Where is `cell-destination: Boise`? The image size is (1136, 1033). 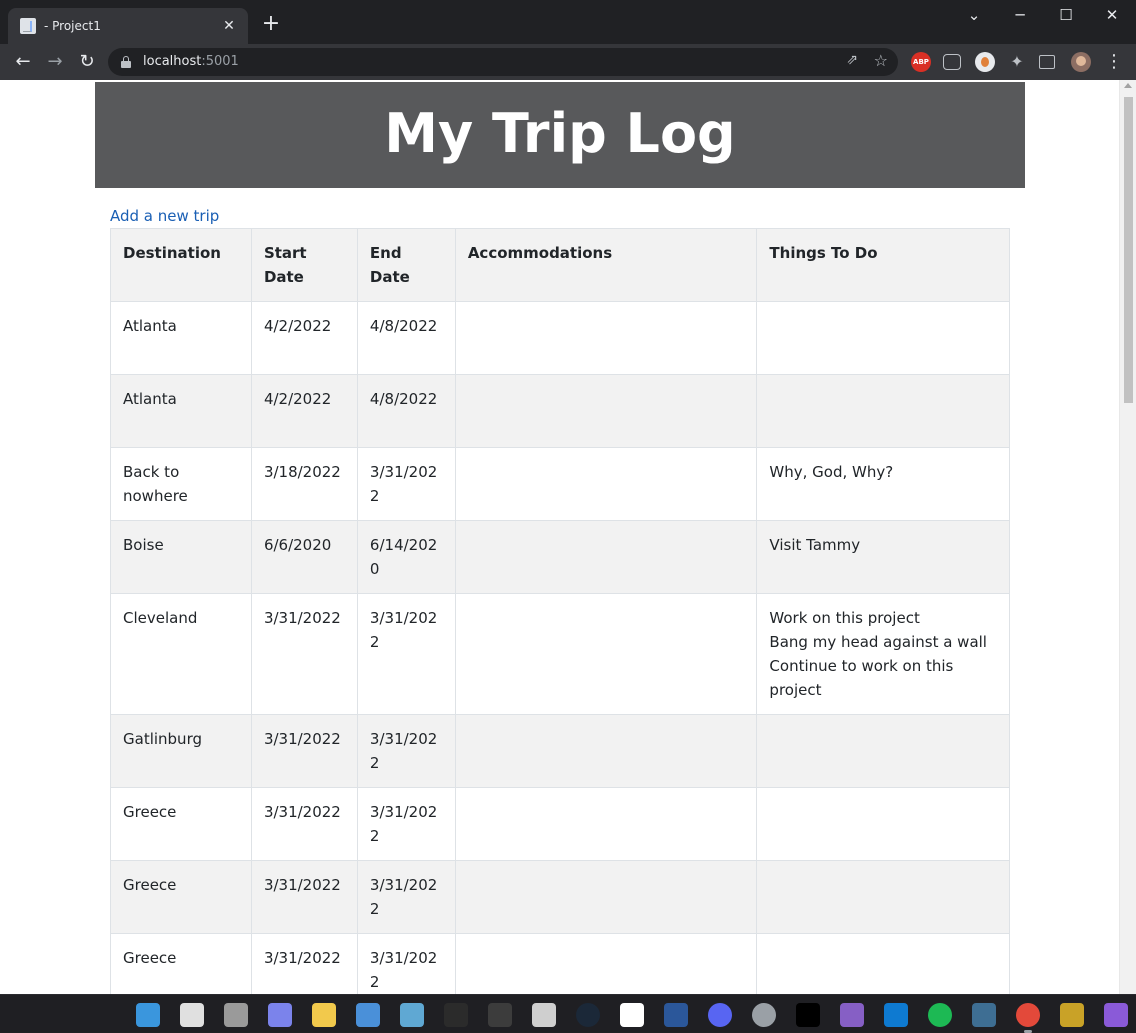
cell-destination: Boise is located at coordinates (181, 557).